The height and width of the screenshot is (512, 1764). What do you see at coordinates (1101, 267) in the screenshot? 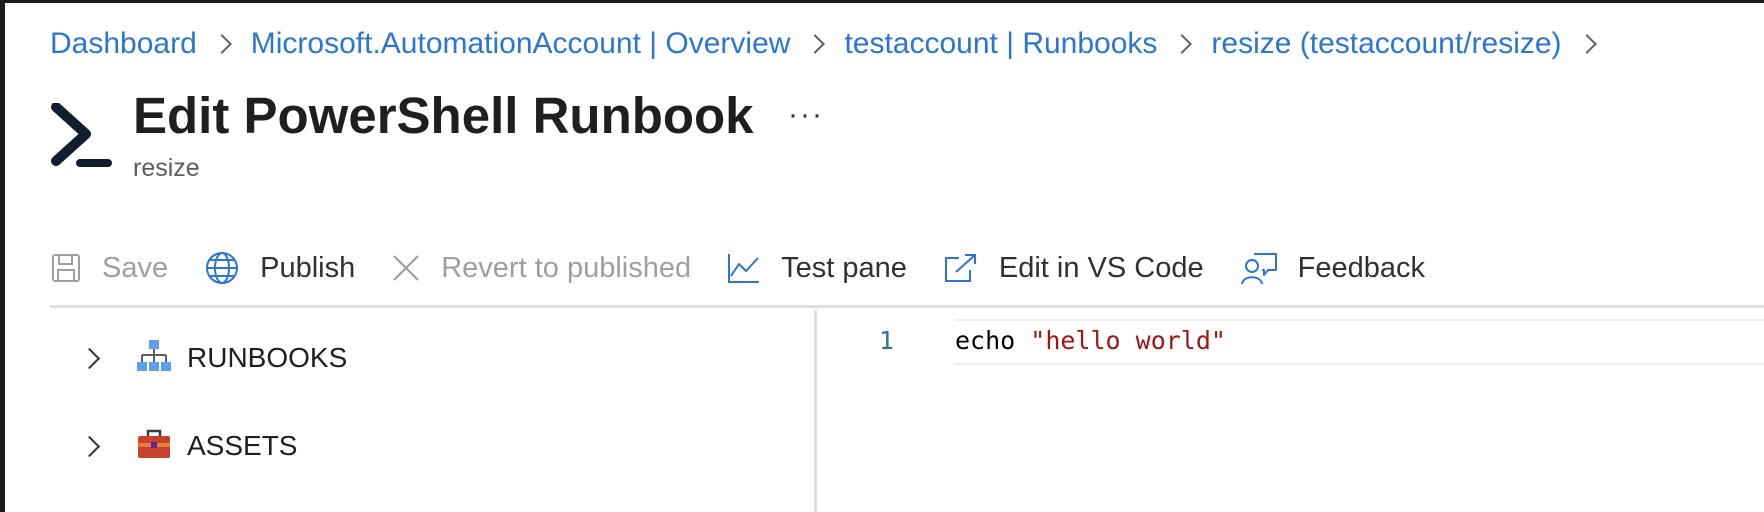
I see `edit-in-vscode-label: Edit in VS Code` at bounding box center [1101, 267].